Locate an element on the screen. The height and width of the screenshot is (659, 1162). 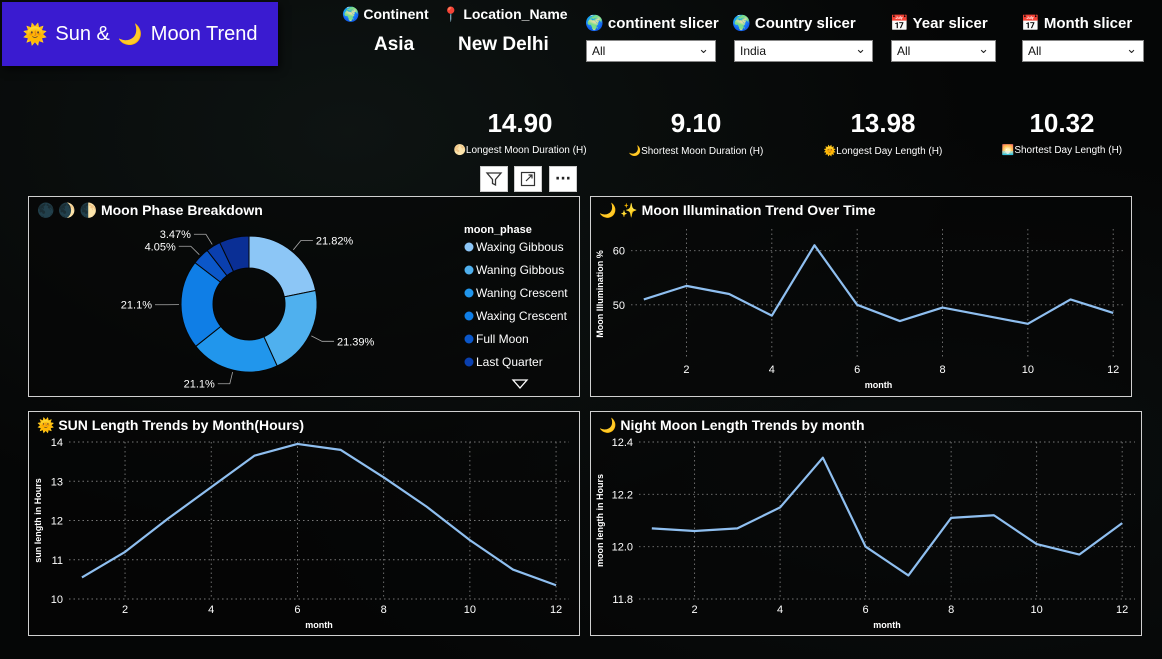
country-slicer-value: India is located at coordinates (753, 51).